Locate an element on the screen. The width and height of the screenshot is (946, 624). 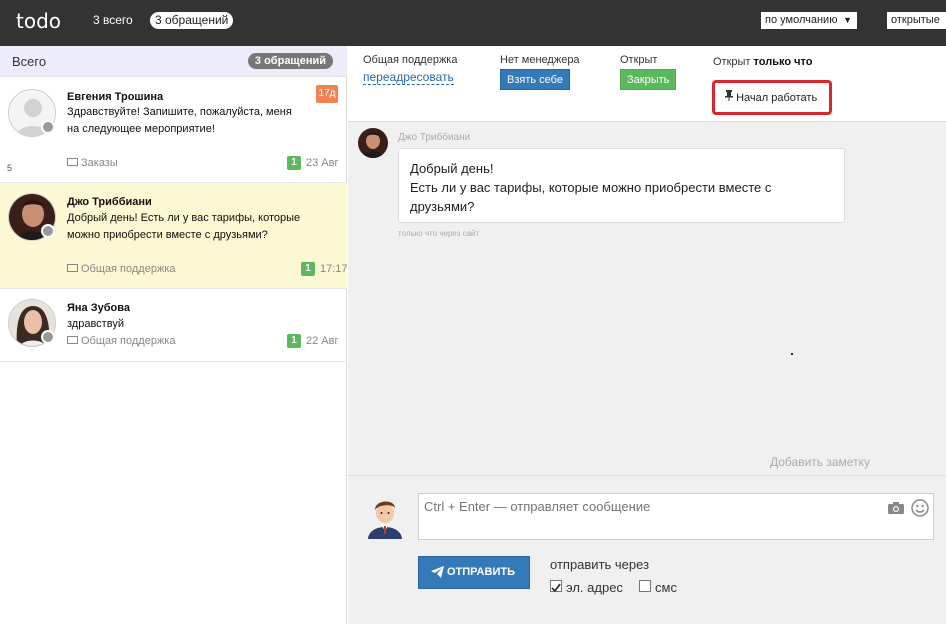
group-label: Общая поддержка is located at coordinates (410, 60).